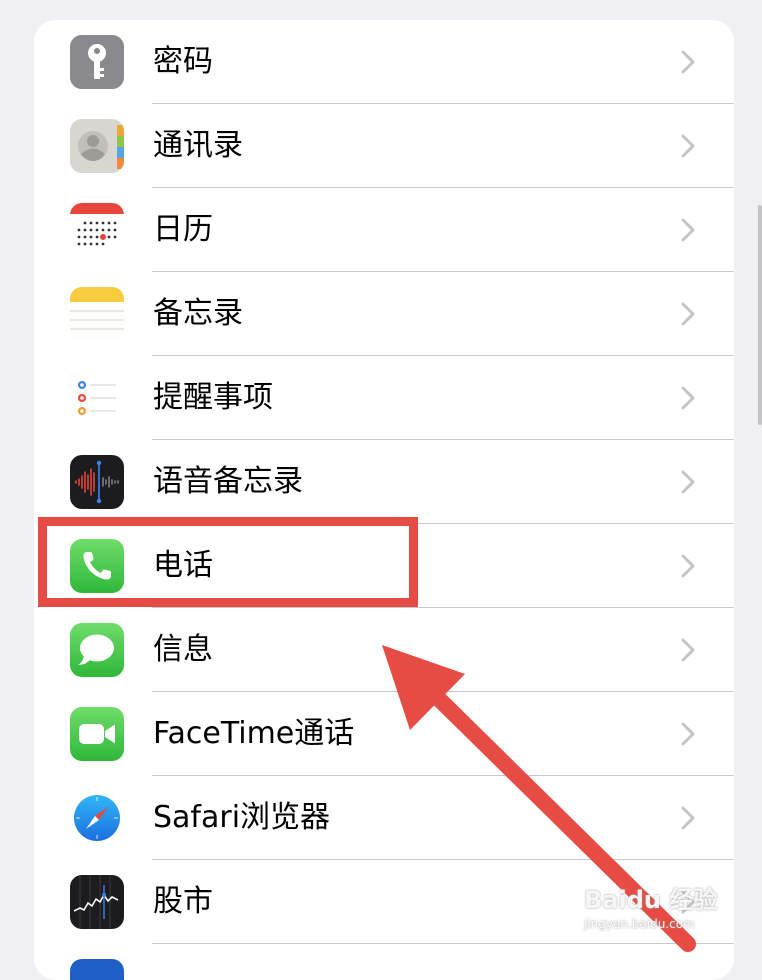  I want to click on highlight-box, so click(228, 562).